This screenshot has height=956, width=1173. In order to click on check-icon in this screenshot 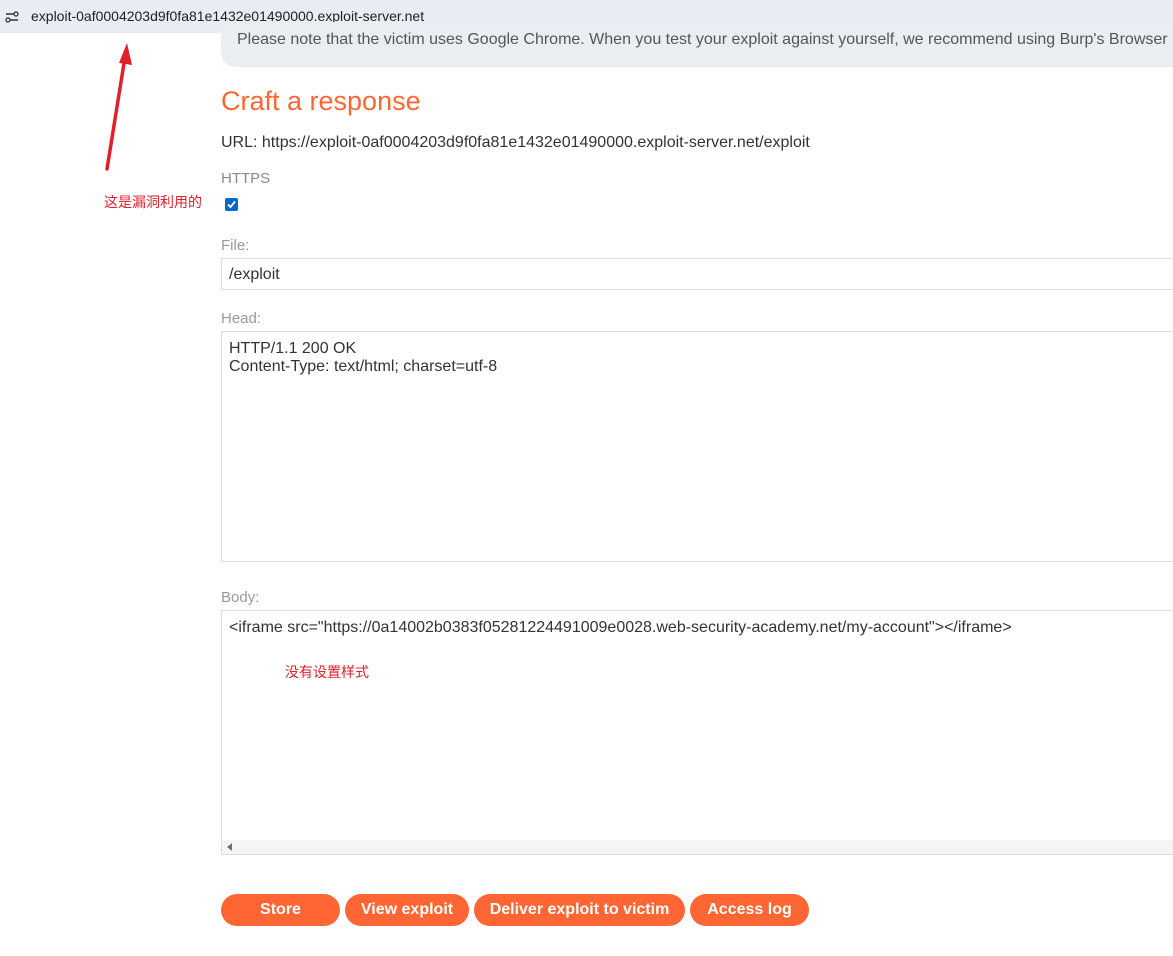, I will do `click(231, 204)`.